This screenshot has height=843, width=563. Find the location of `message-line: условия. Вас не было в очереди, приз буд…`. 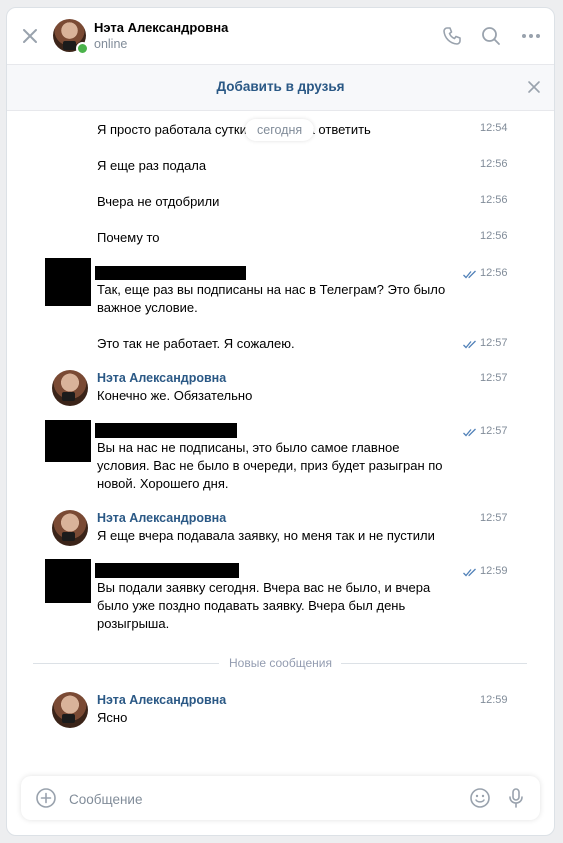

message-line: условия. Вас не было в очереди, приз буд… is located at coordinates (270, 465).